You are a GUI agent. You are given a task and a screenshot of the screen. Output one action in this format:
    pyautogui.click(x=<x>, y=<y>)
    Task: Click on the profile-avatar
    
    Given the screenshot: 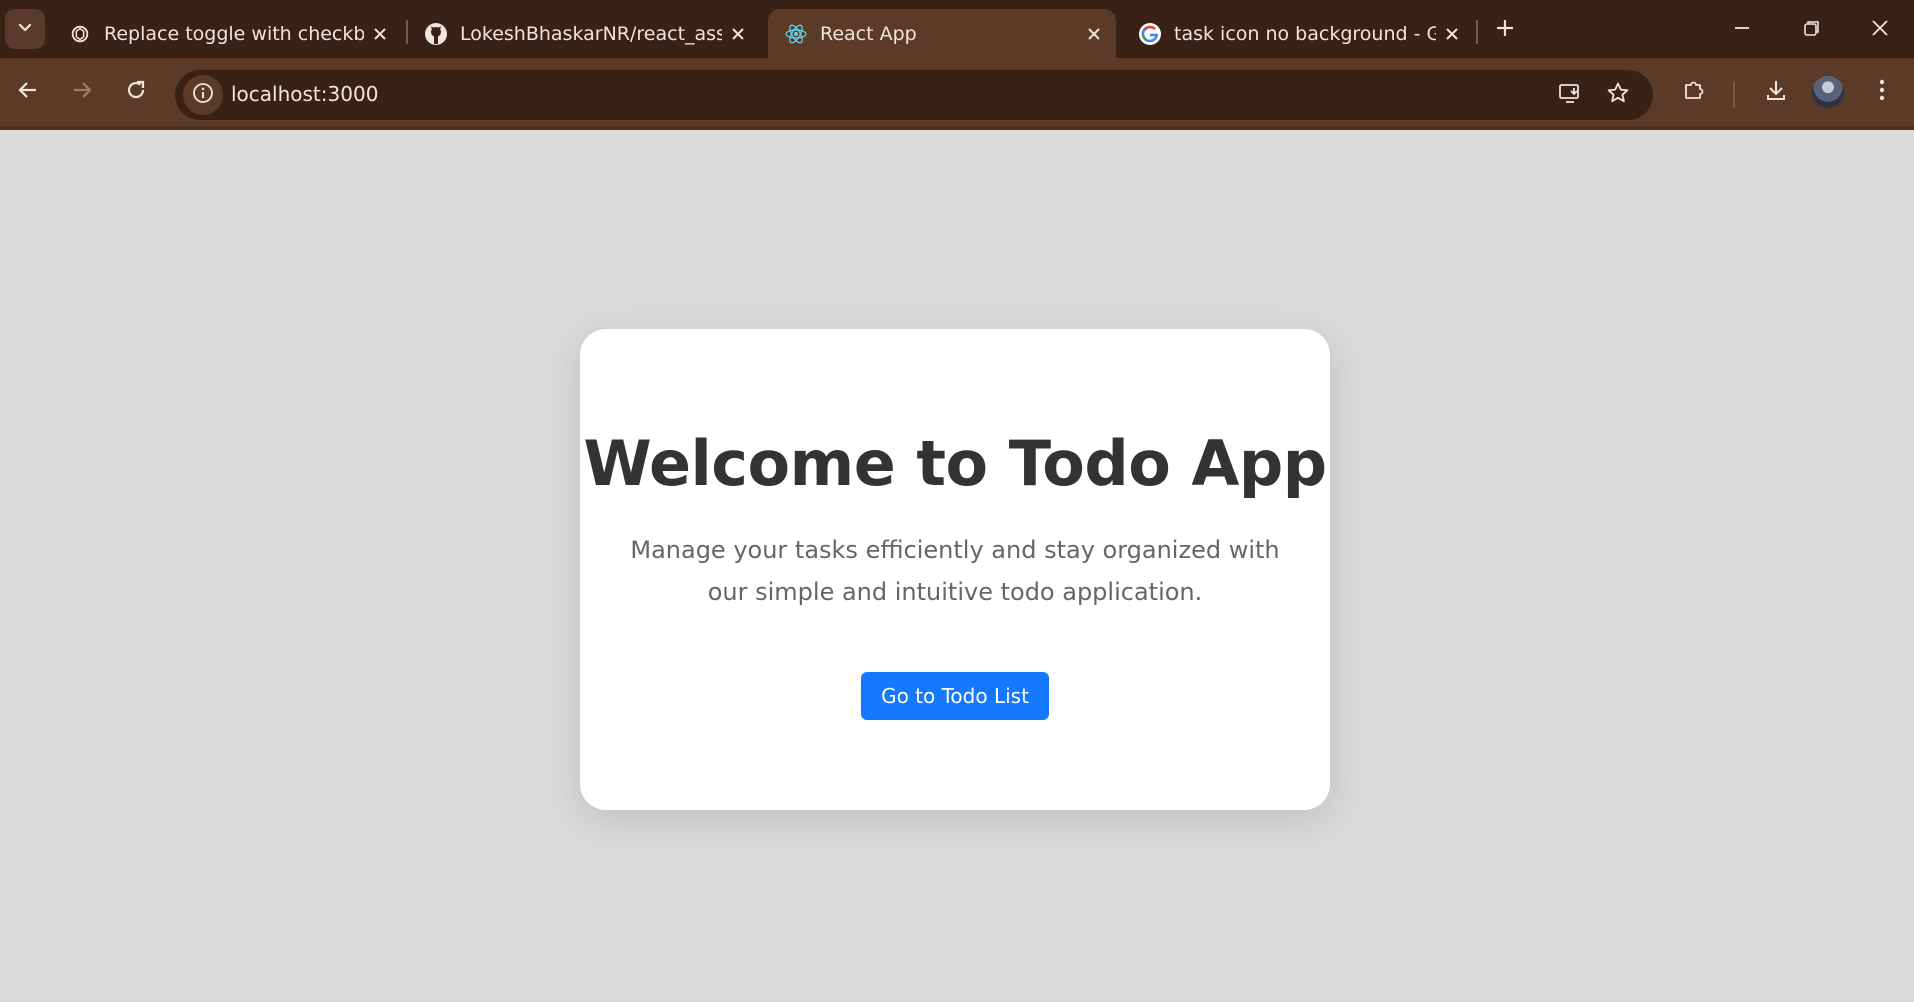 What is the action you would take?
    pyautogui.click(x=1828, y=92)
    